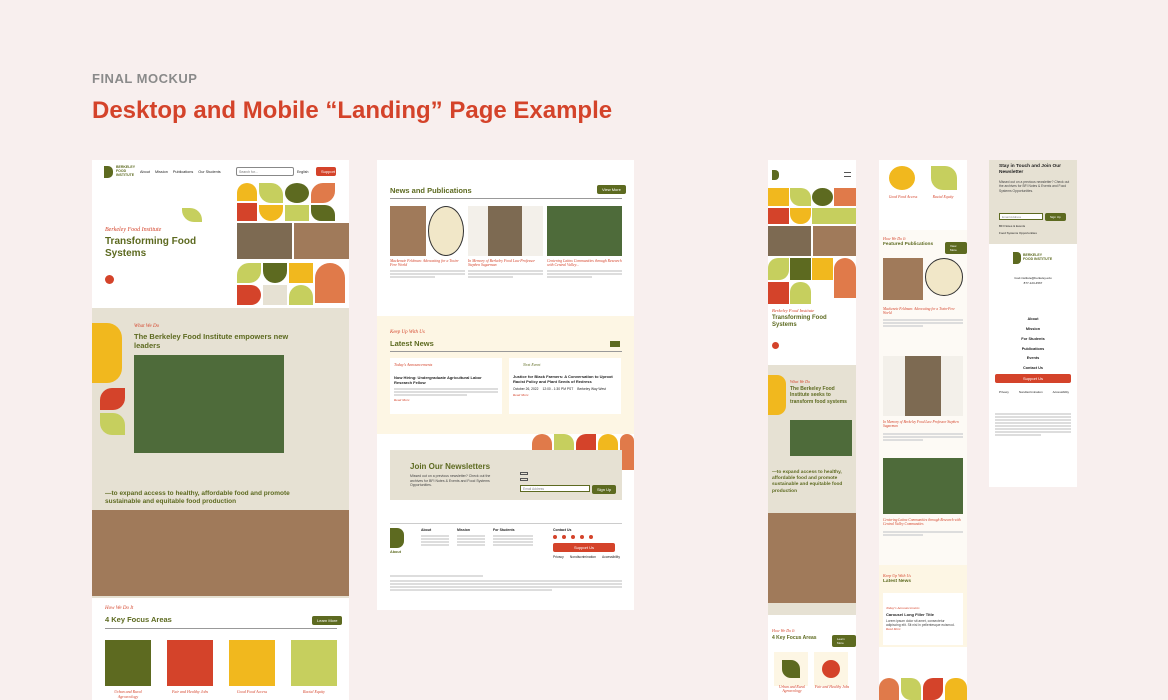 This screenshot has width=1168, height=700. I want to click on mobile-view-more: View More, so click(956, 248).